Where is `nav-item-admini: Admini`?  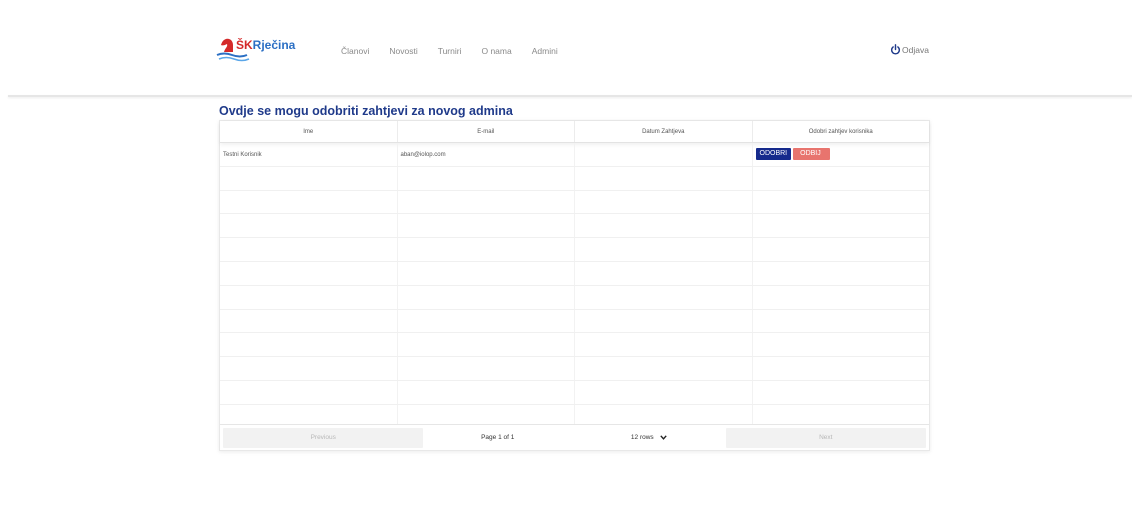
nav-item-admini: Admini is located at coordinates (545, 51).